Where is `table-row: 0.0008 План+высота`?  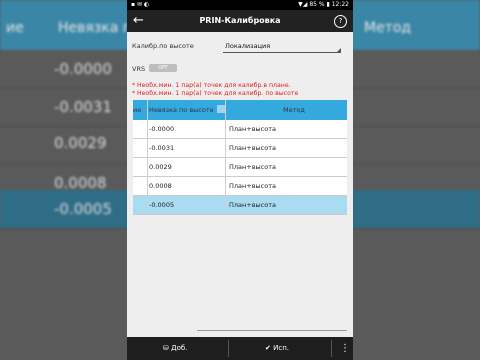 table-row: 0.0008 План+высота is located at coordinates (240, 186).